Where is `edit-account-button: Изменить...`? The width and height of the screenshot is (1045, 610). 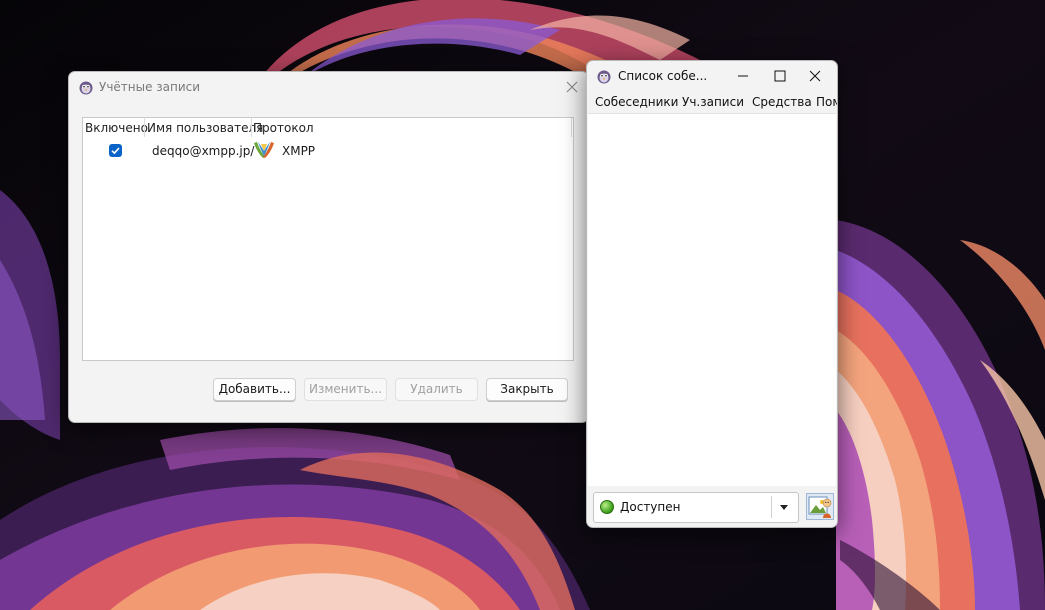
edit-account-button: Изменить... is located at coordinates (345, 389).